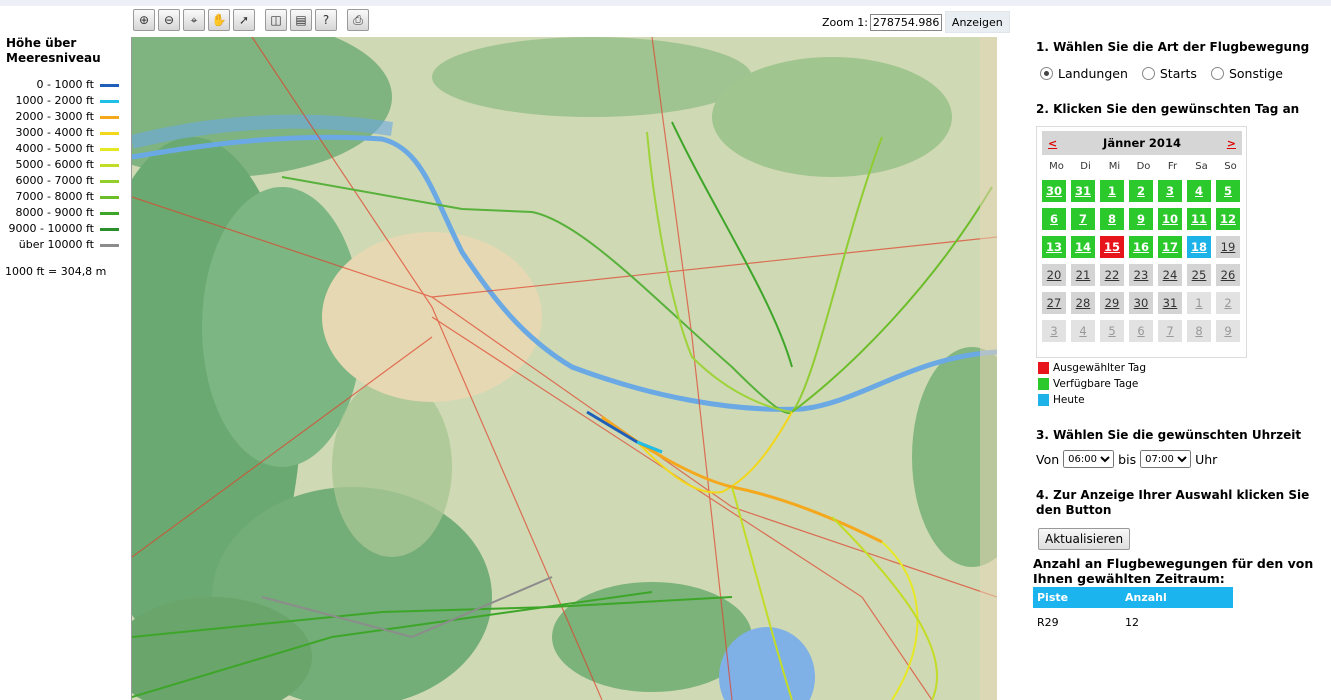 The height and width of the screenshot is (700, 1331). What do you see at coordinates (64, 181) in the screenshot?
I see `legend-row: 6000 - 7000 ft` at bounding box center [64, 181].